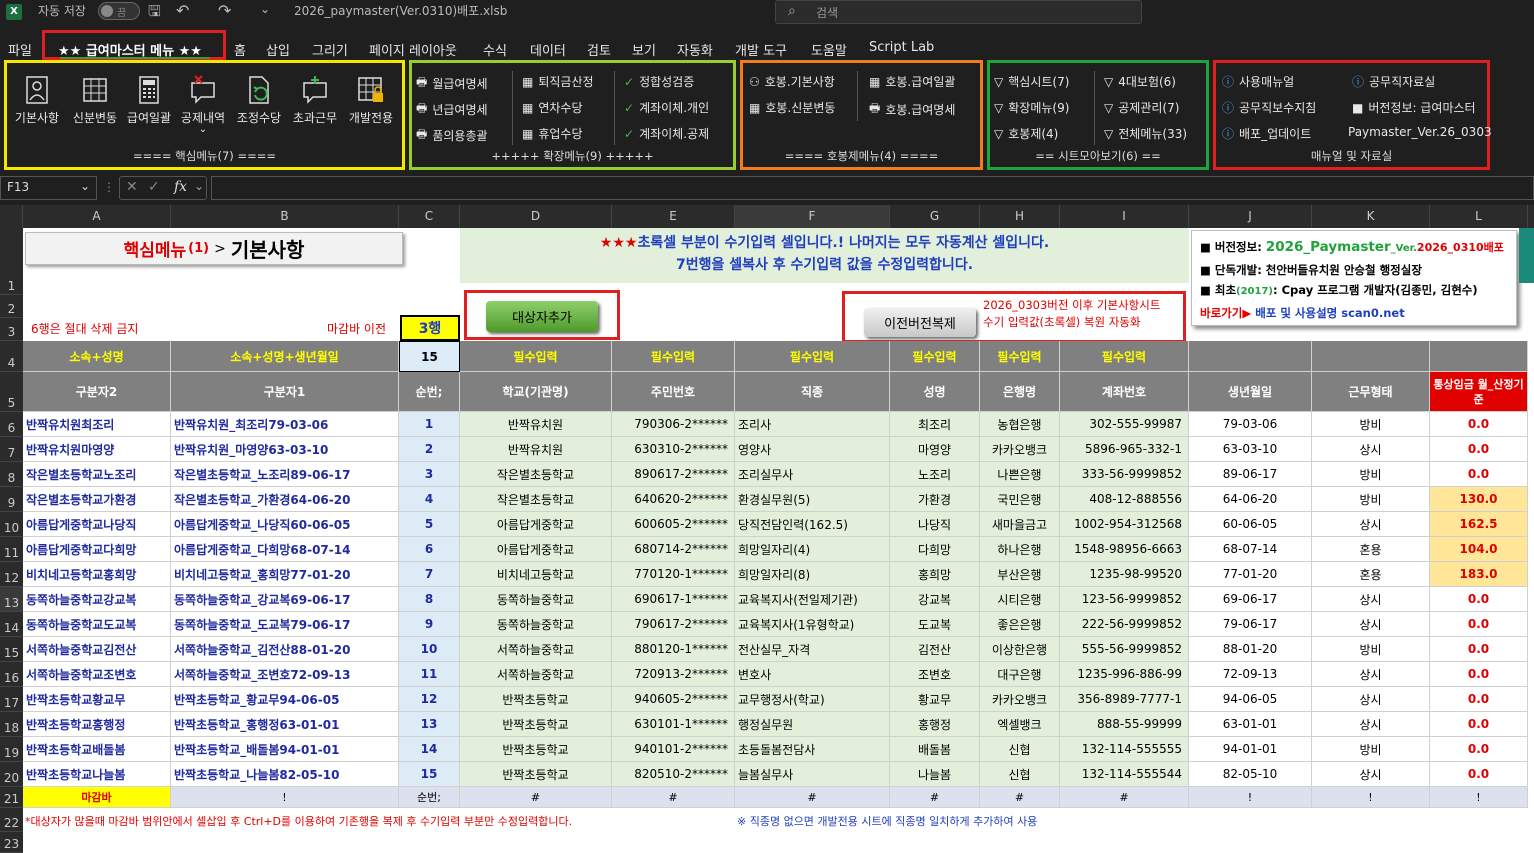  Describe the element at coordinates (812, 392) in the screenshot. I see `column-title-cell: 직종` at that location.